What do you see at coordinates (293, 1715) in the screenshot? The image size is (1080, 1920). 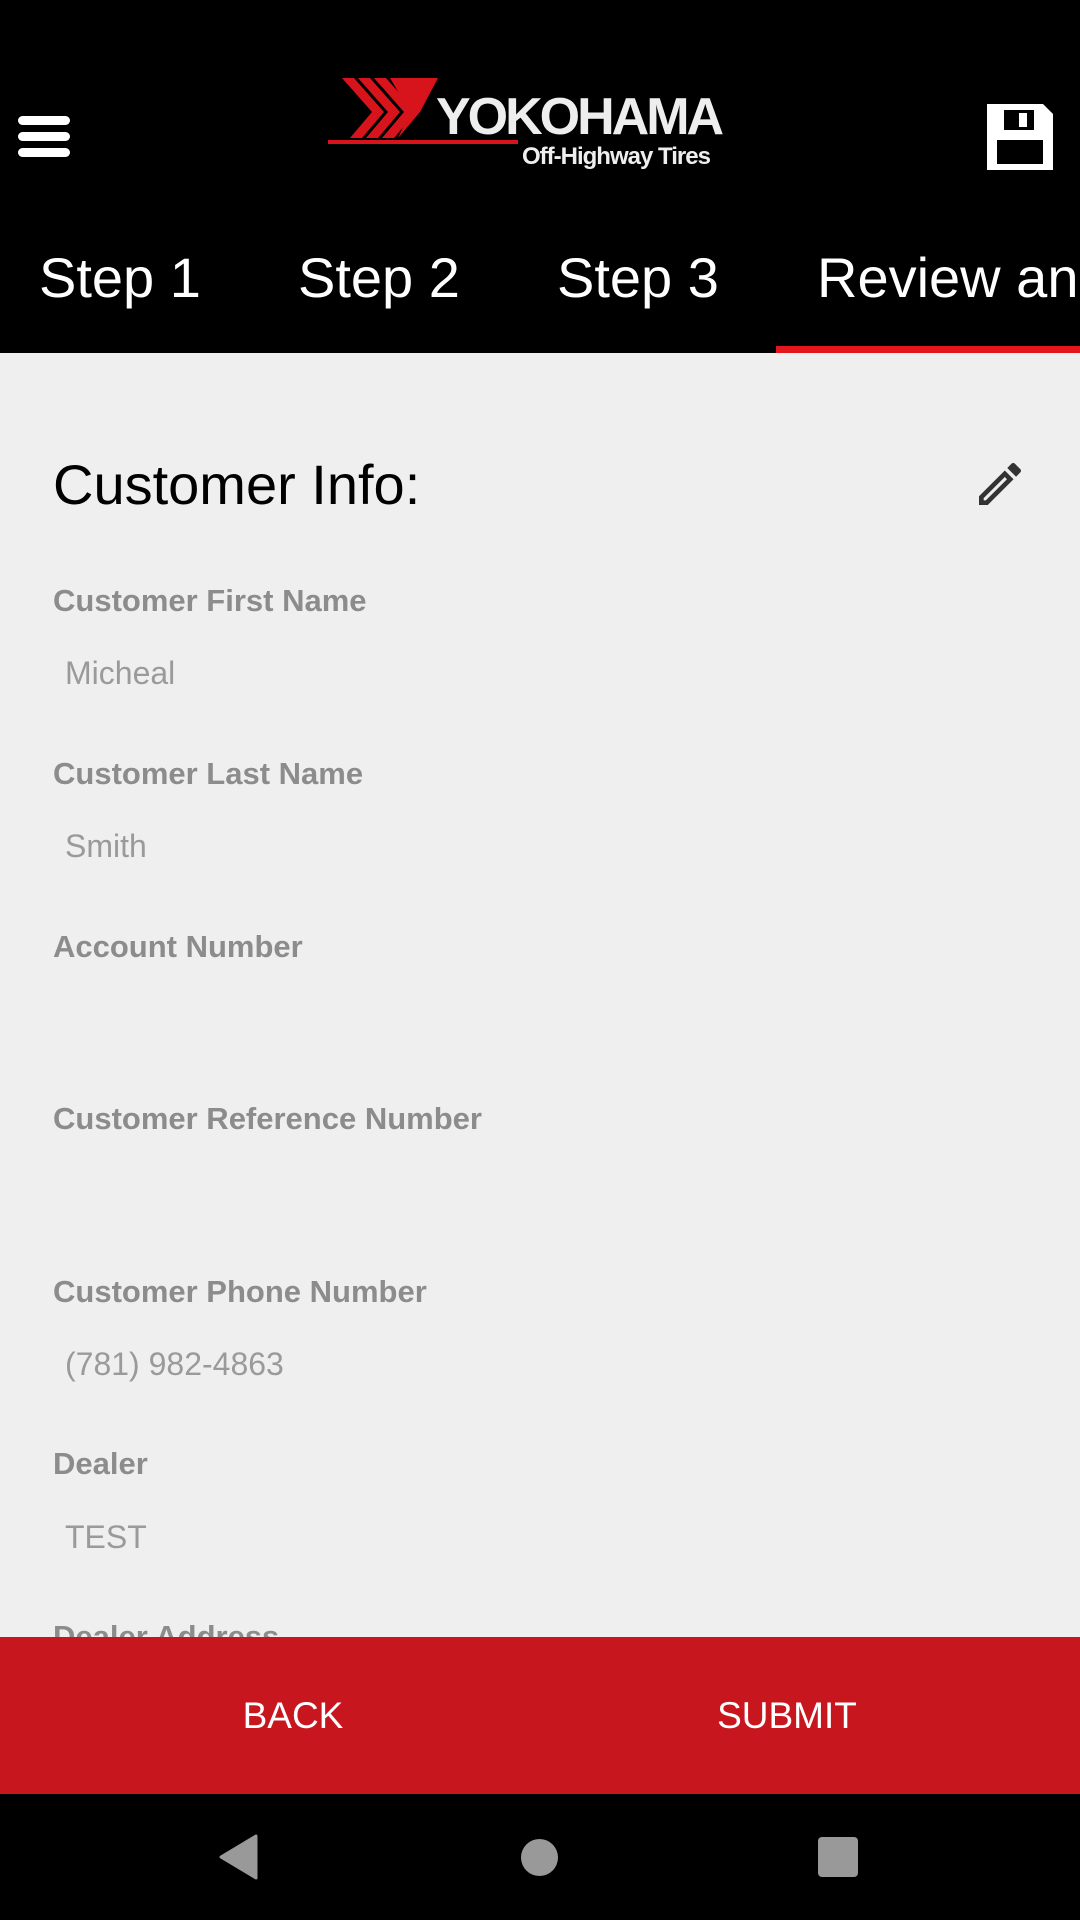 I see `back-button: BACK` at bounding box center [293, 1715].